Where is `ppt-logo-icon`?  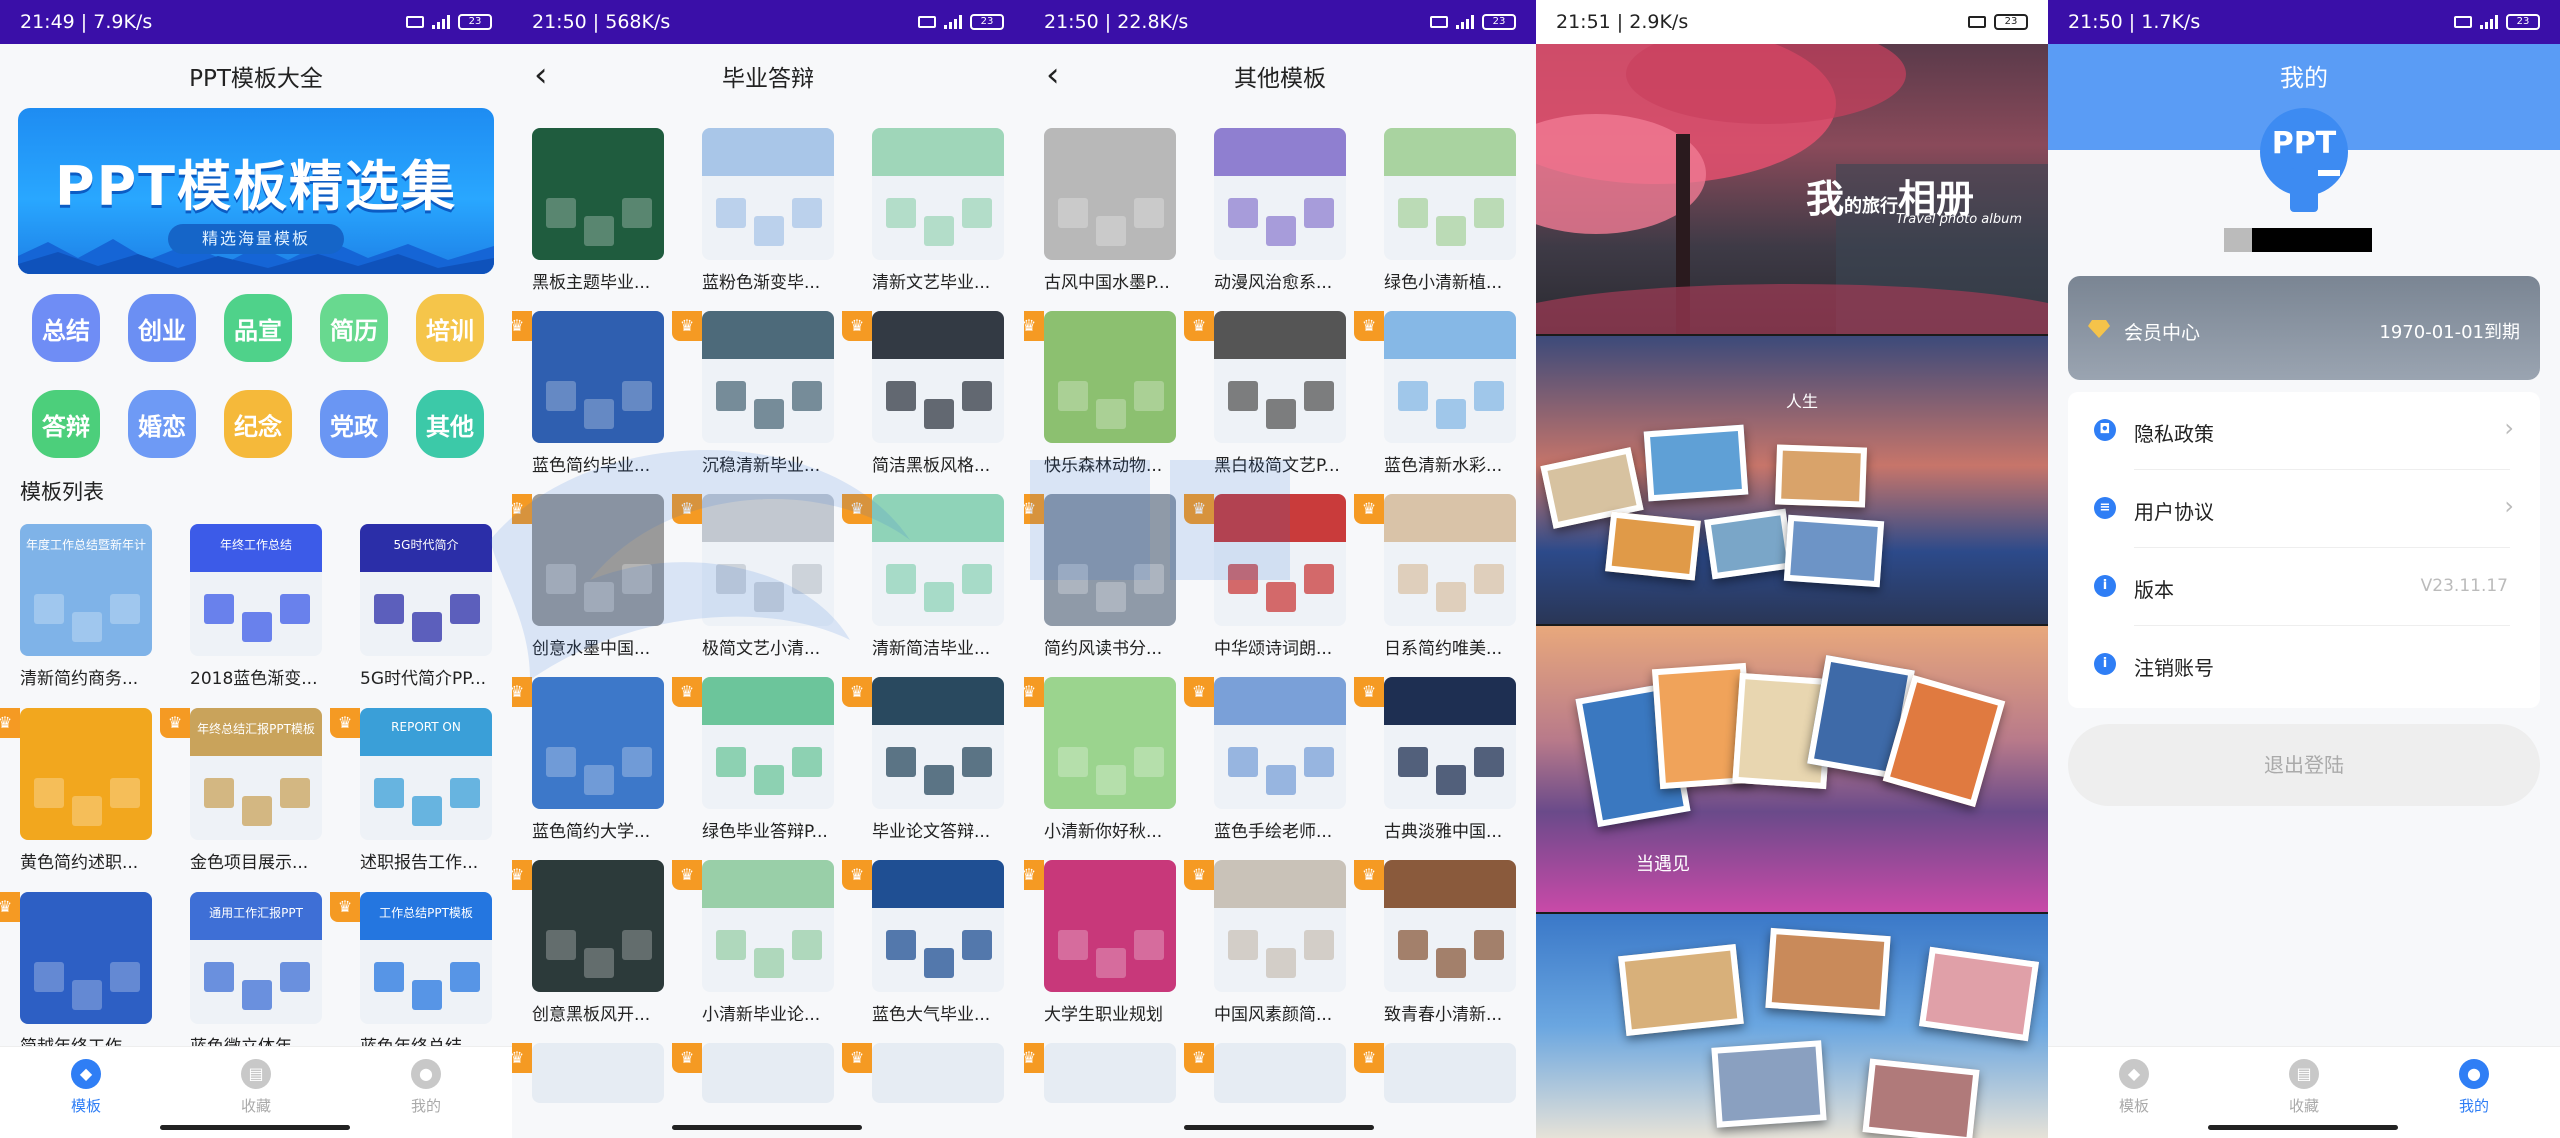
ppt-logo-icon is located at coordinates (2304, 160).